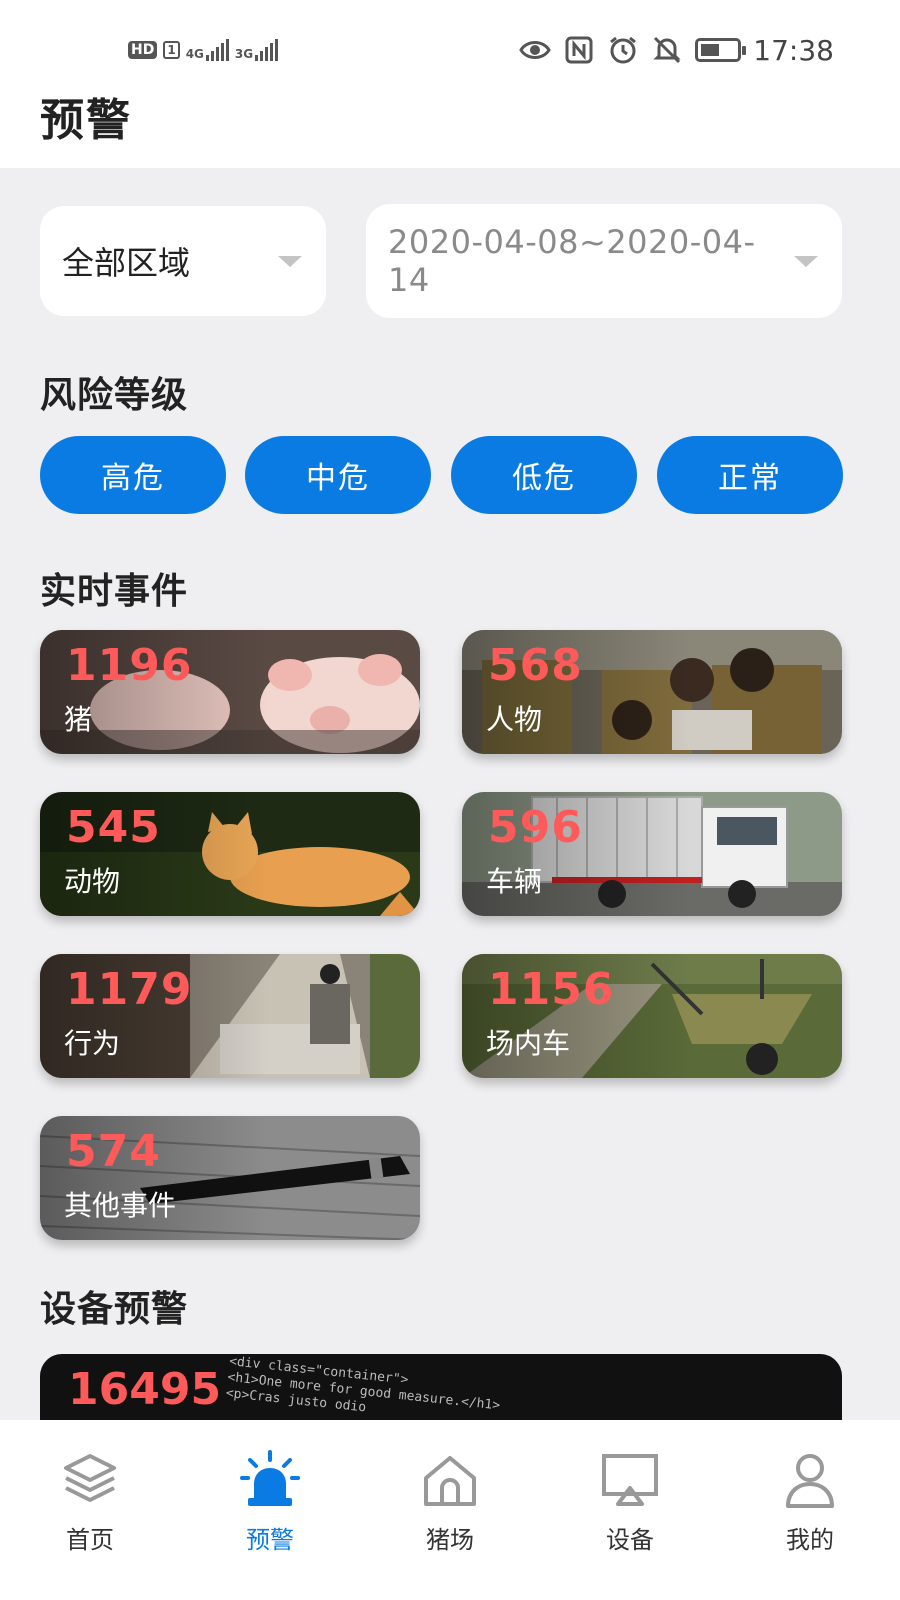 Image resolution: width=900 pixels, height=1600 pixels. I want to click on network-3g: 3G, so click(256, 50).